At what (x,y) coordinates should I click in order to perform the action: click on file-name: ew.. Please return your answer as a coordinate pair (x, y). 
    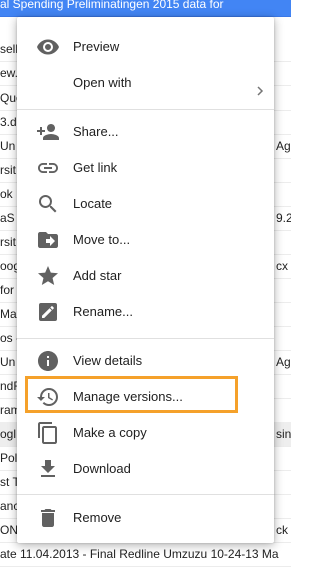
    Looking at the image, I should click on (9, 73).